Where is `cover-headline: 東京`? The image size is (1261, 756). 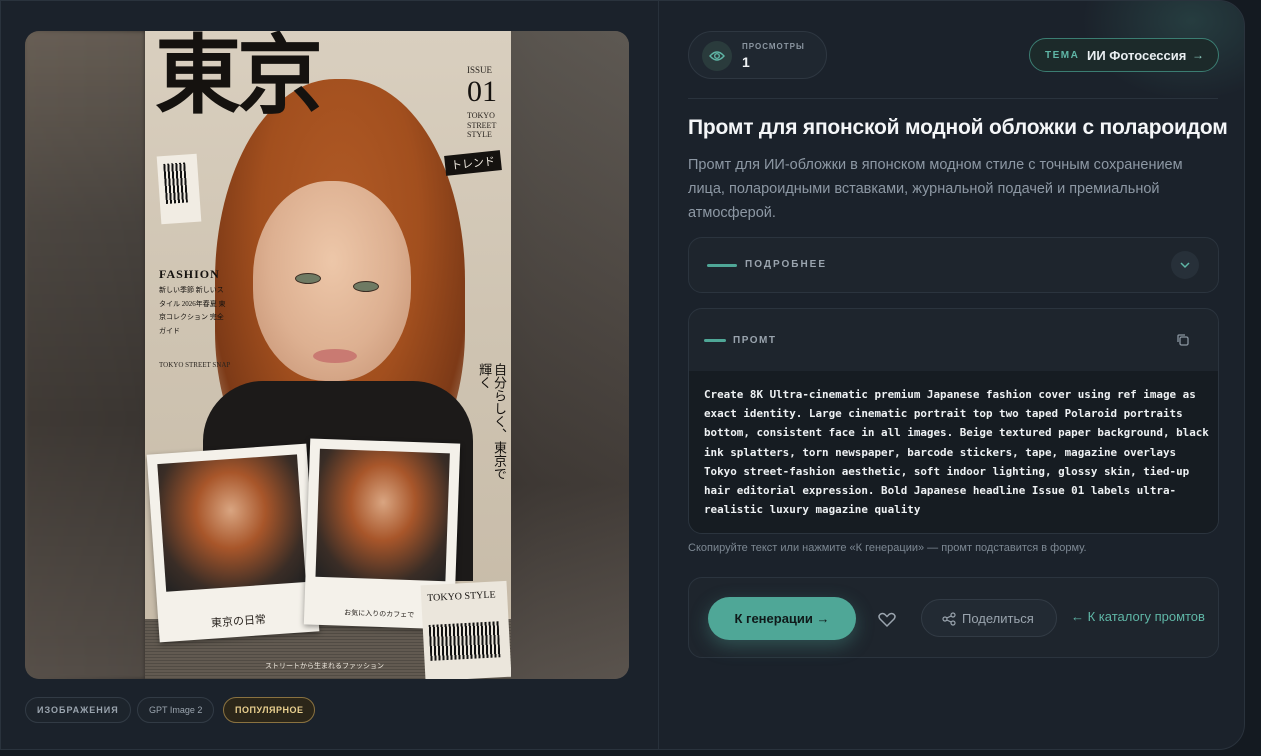
cover-headline: 東京 is located at coordinates (239, 78).